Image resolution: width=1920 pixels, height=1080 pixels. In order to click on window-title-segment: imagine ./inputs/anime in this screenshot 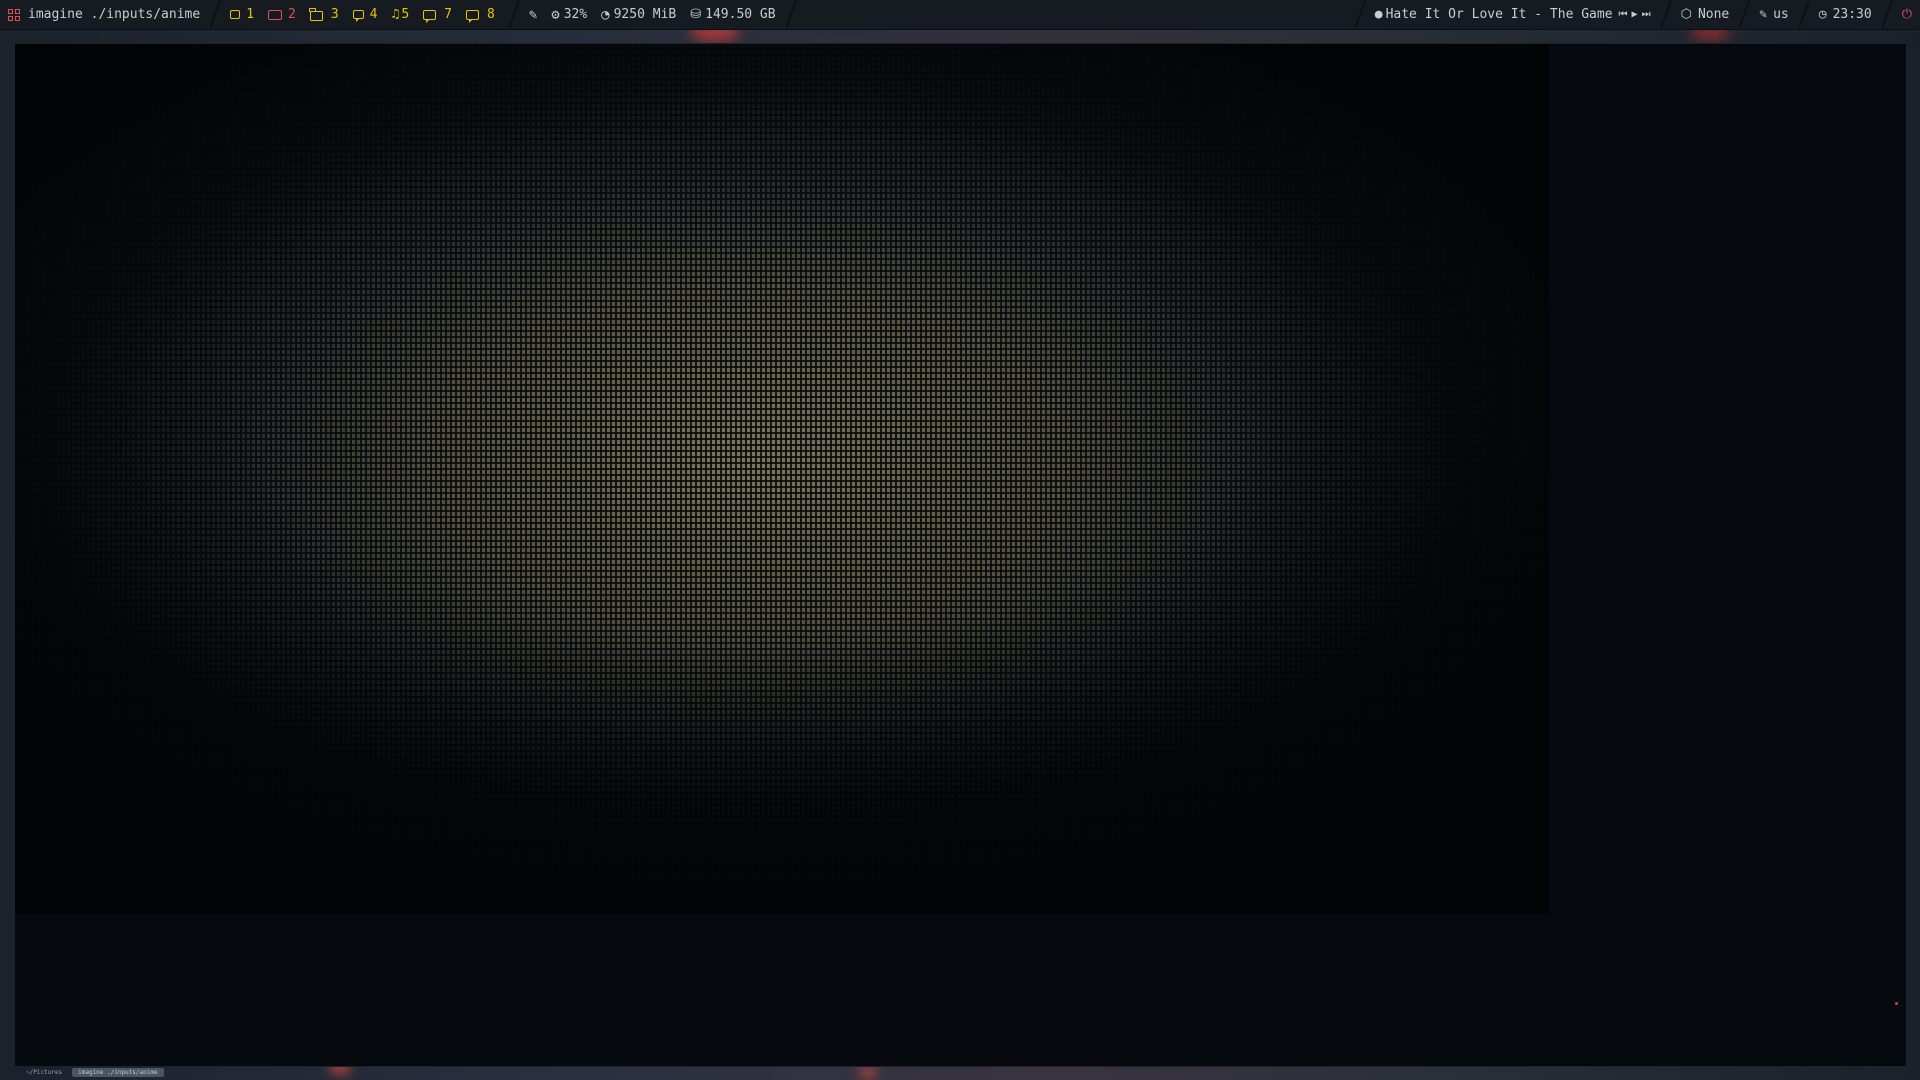, I will do `click(105, 14)`.